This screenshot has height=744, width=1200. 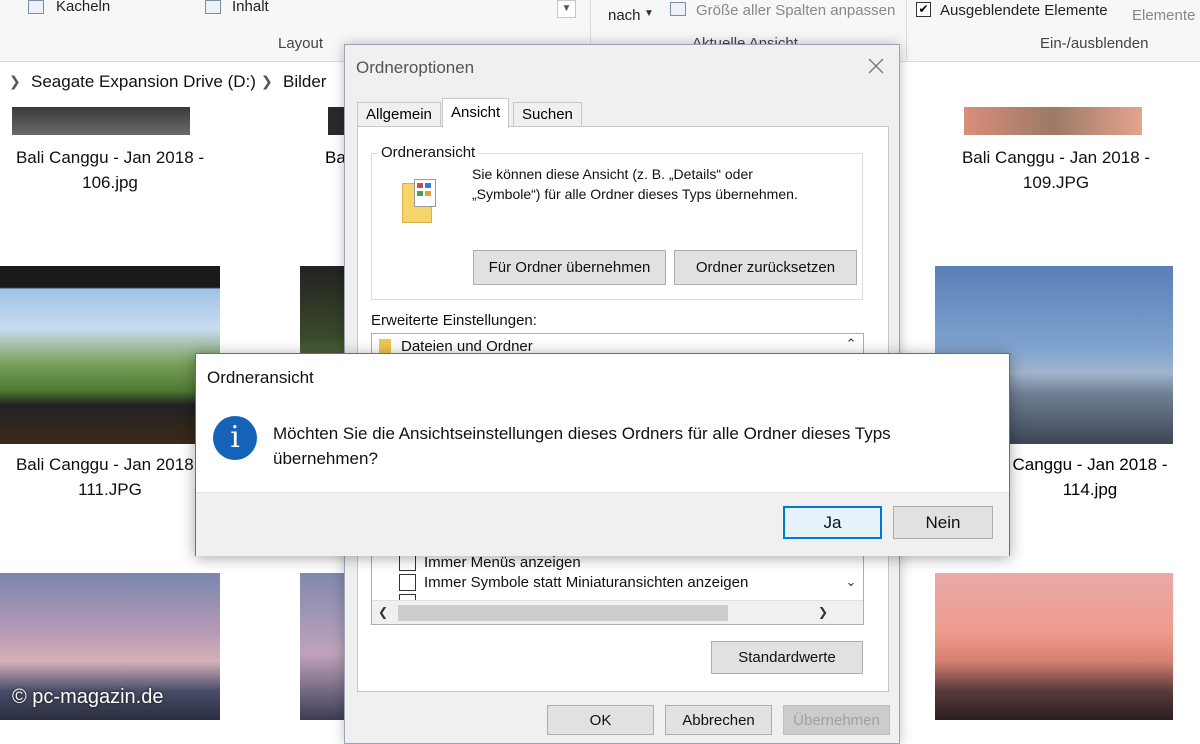 What do you see at coordinates (304, 82) in the screenshot?
I see `breadcrumb-folder: Bilder` at bounding box center [304, 82].